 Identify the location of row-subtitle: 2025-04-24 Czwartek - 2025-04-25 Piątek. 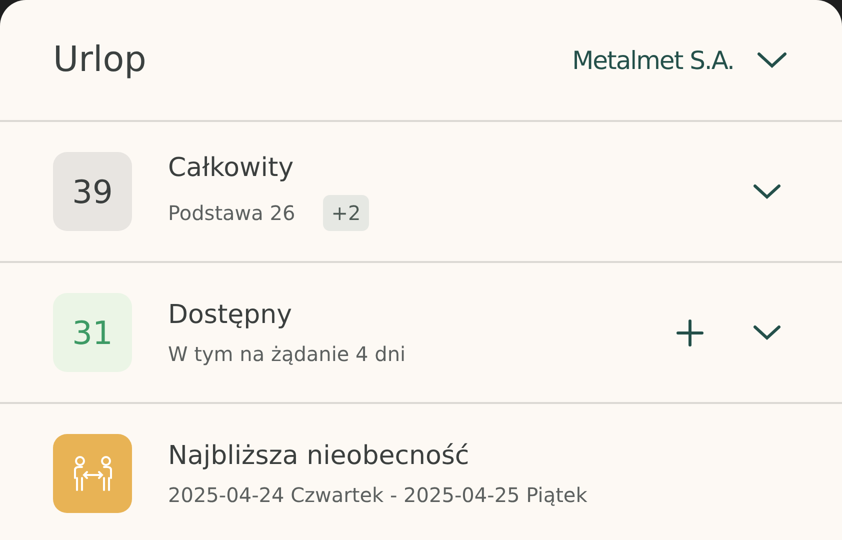
(378, 494).